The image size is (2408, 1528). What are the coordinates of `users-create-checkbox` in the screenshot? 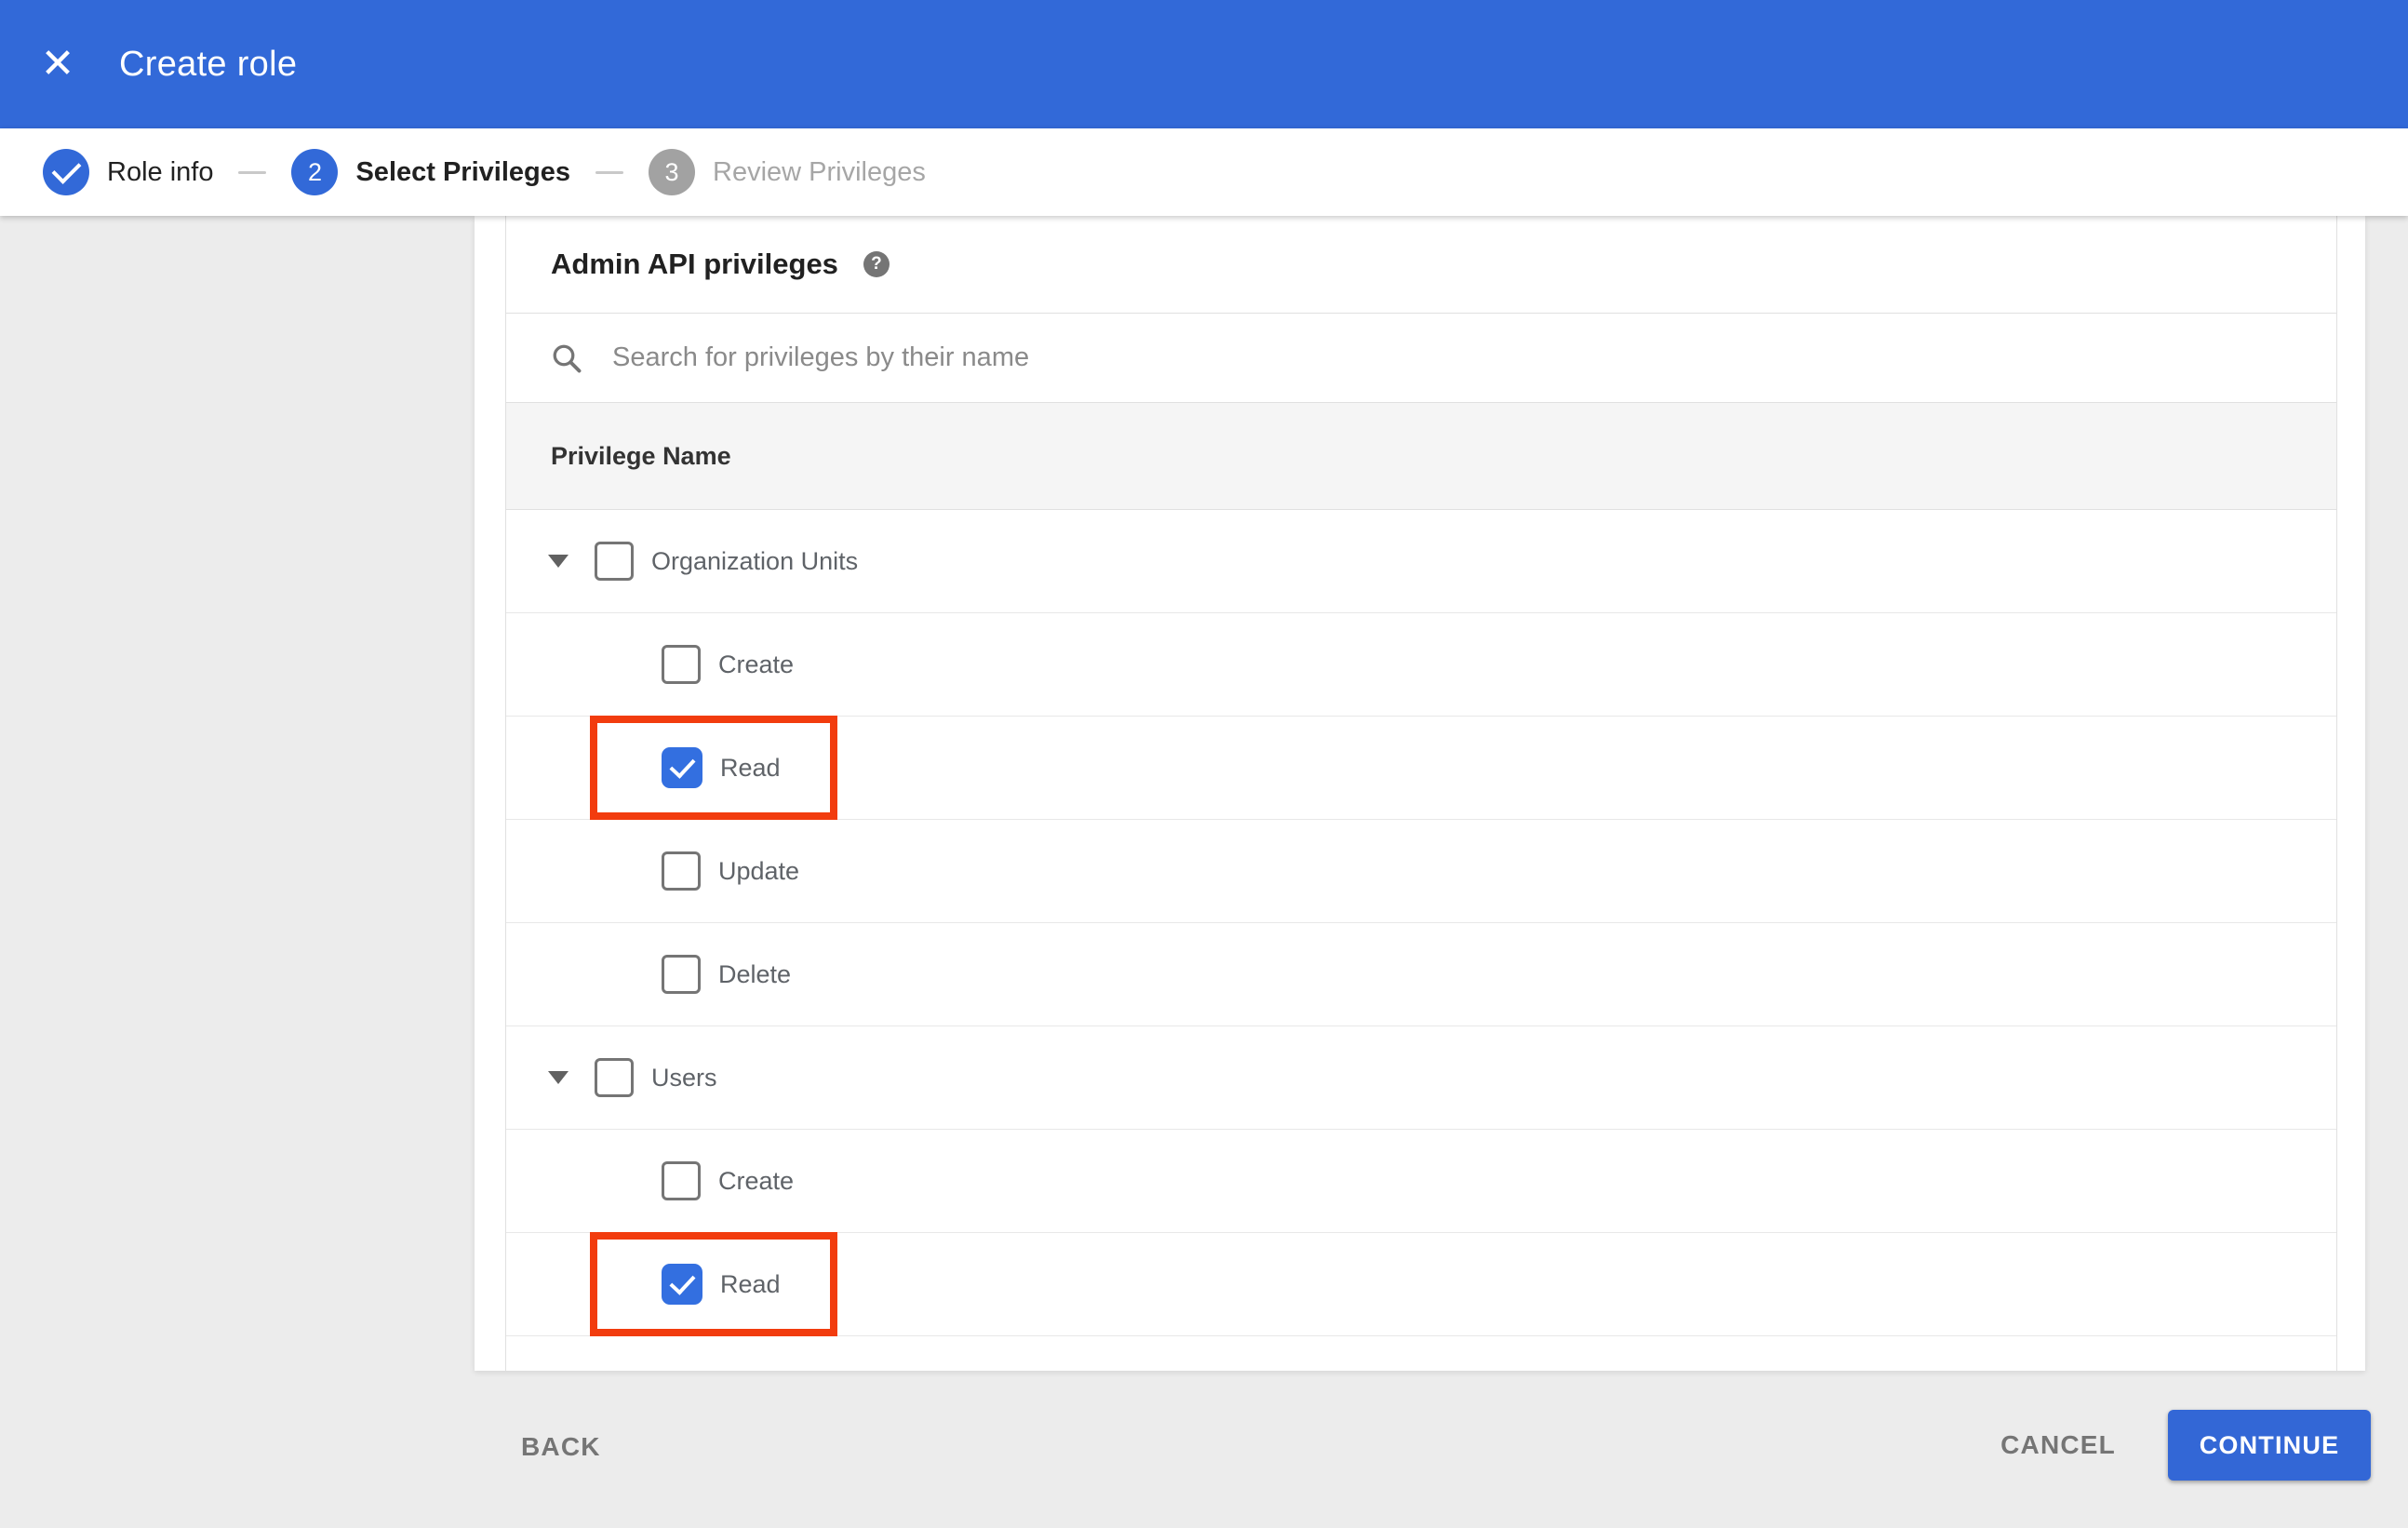 It's located at (682, 1180).